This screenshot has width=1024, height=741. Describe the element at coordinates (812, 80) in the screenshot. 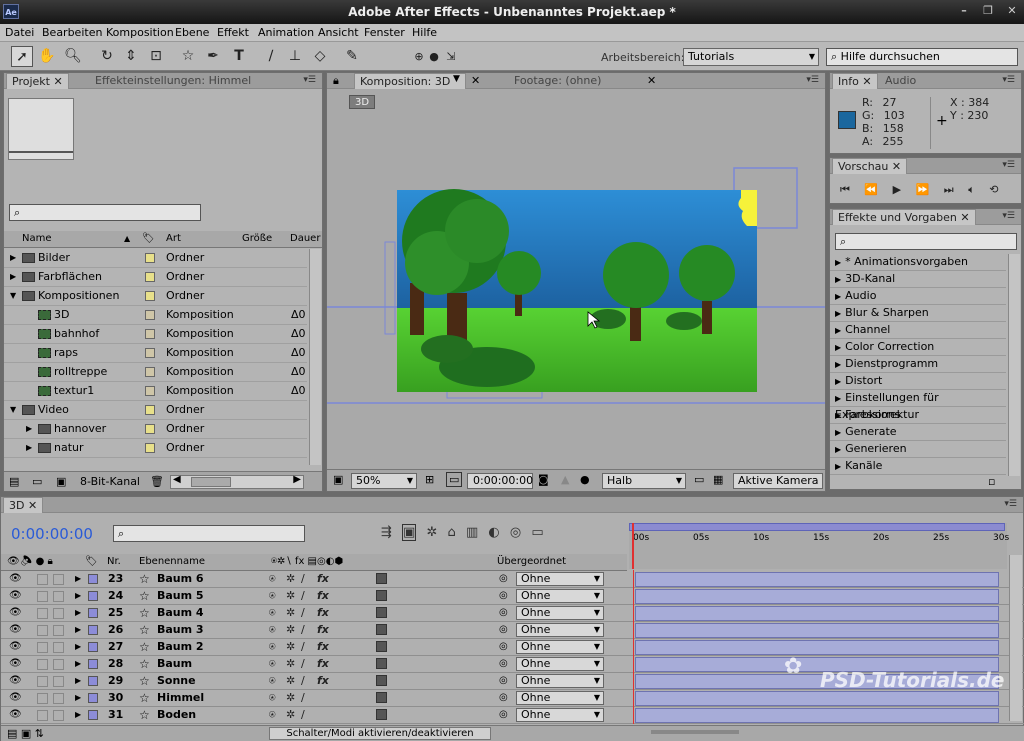

I see `panel-menu-icon: ▾☰` at that location.